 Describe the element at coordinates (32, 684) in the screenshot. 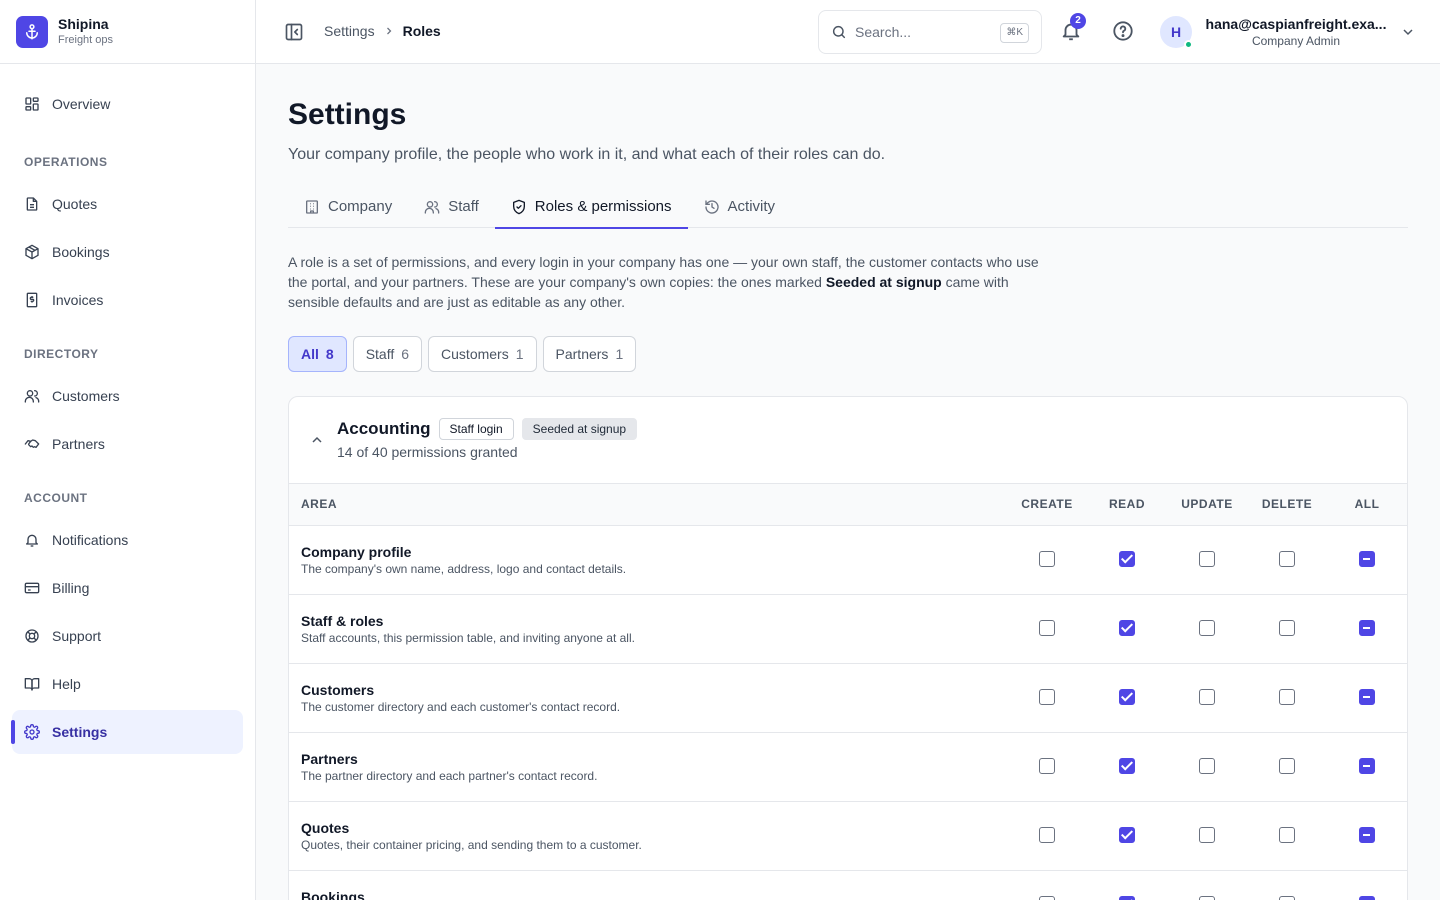

I see `book-icon` at that location.